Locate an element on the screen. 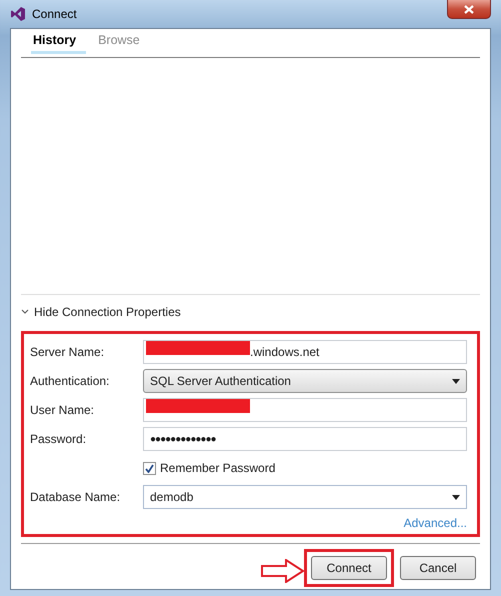 This screenshot has width=501, height=596. logo-icon is located at coordinates (18, 14).